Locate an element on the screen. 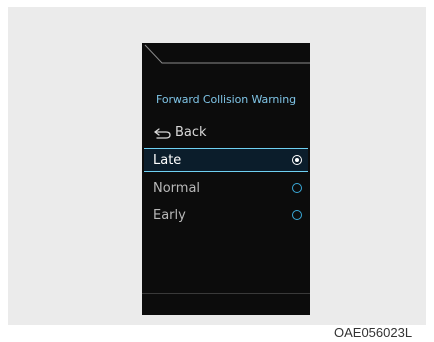  radio-selected-icon is located at coordinates (297, 160).